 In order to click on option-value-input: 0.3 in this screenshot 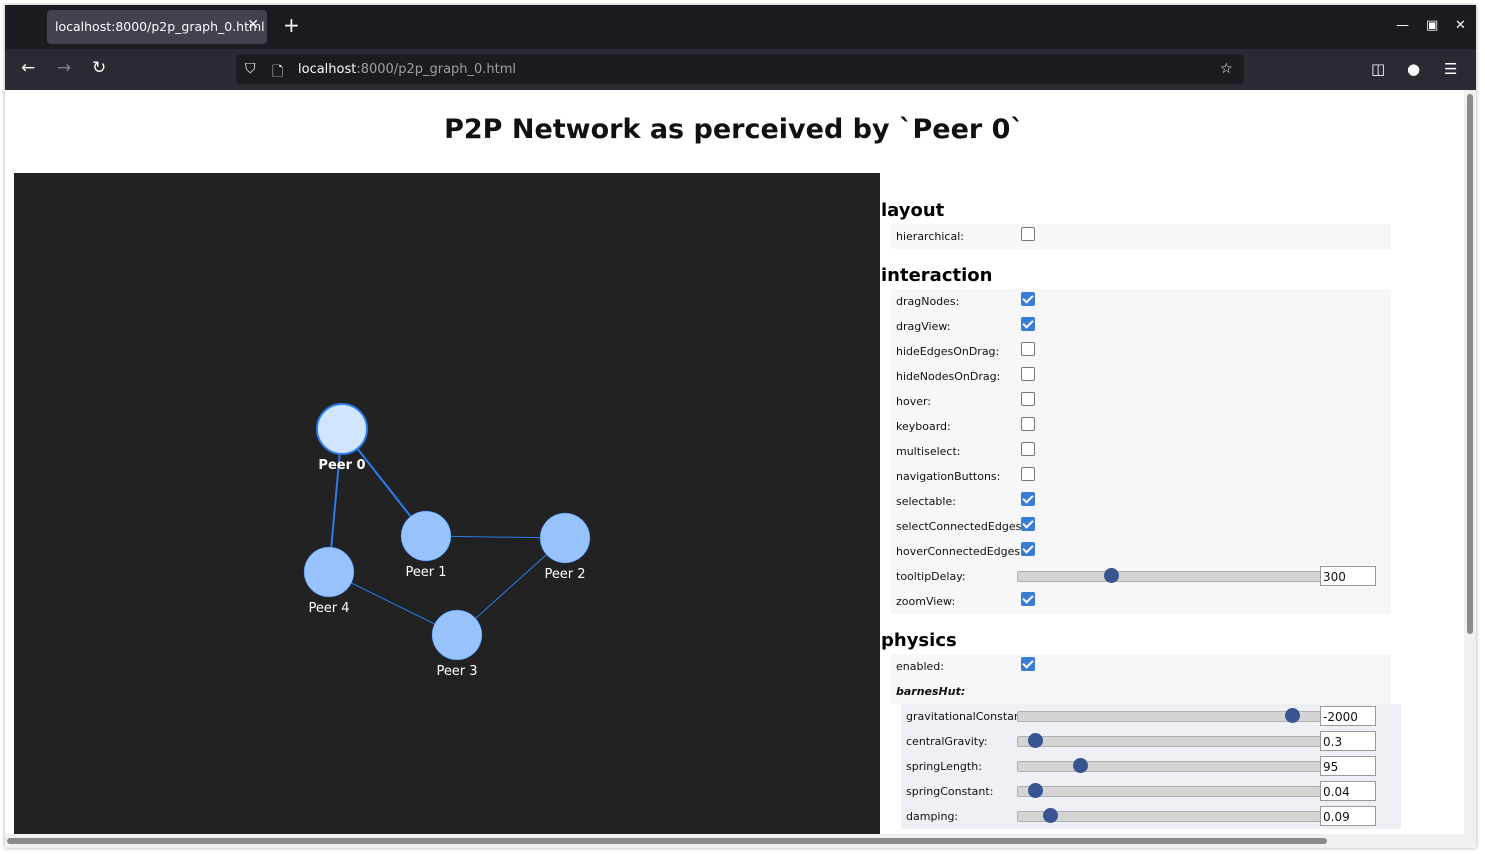, I will do `click(1348, 741)`.